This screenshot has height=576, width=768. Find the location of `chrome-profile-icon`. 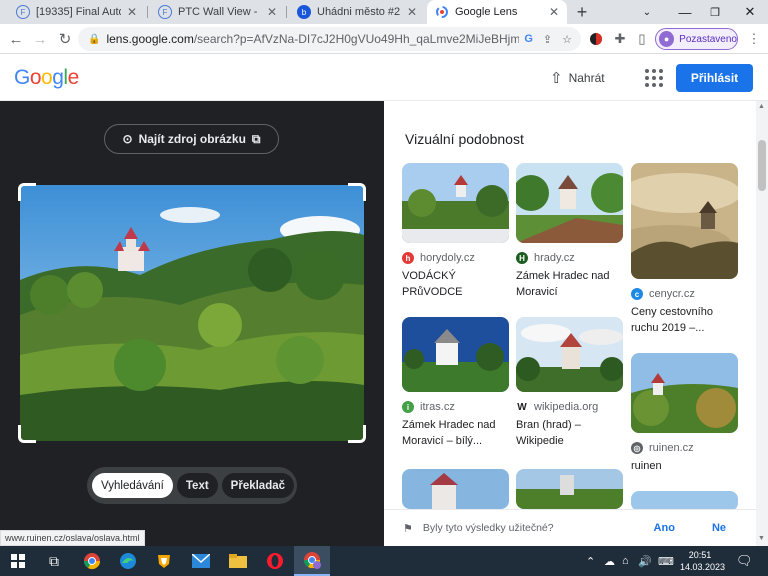

chrome-profile-icon is located at coordinates (312, 561).